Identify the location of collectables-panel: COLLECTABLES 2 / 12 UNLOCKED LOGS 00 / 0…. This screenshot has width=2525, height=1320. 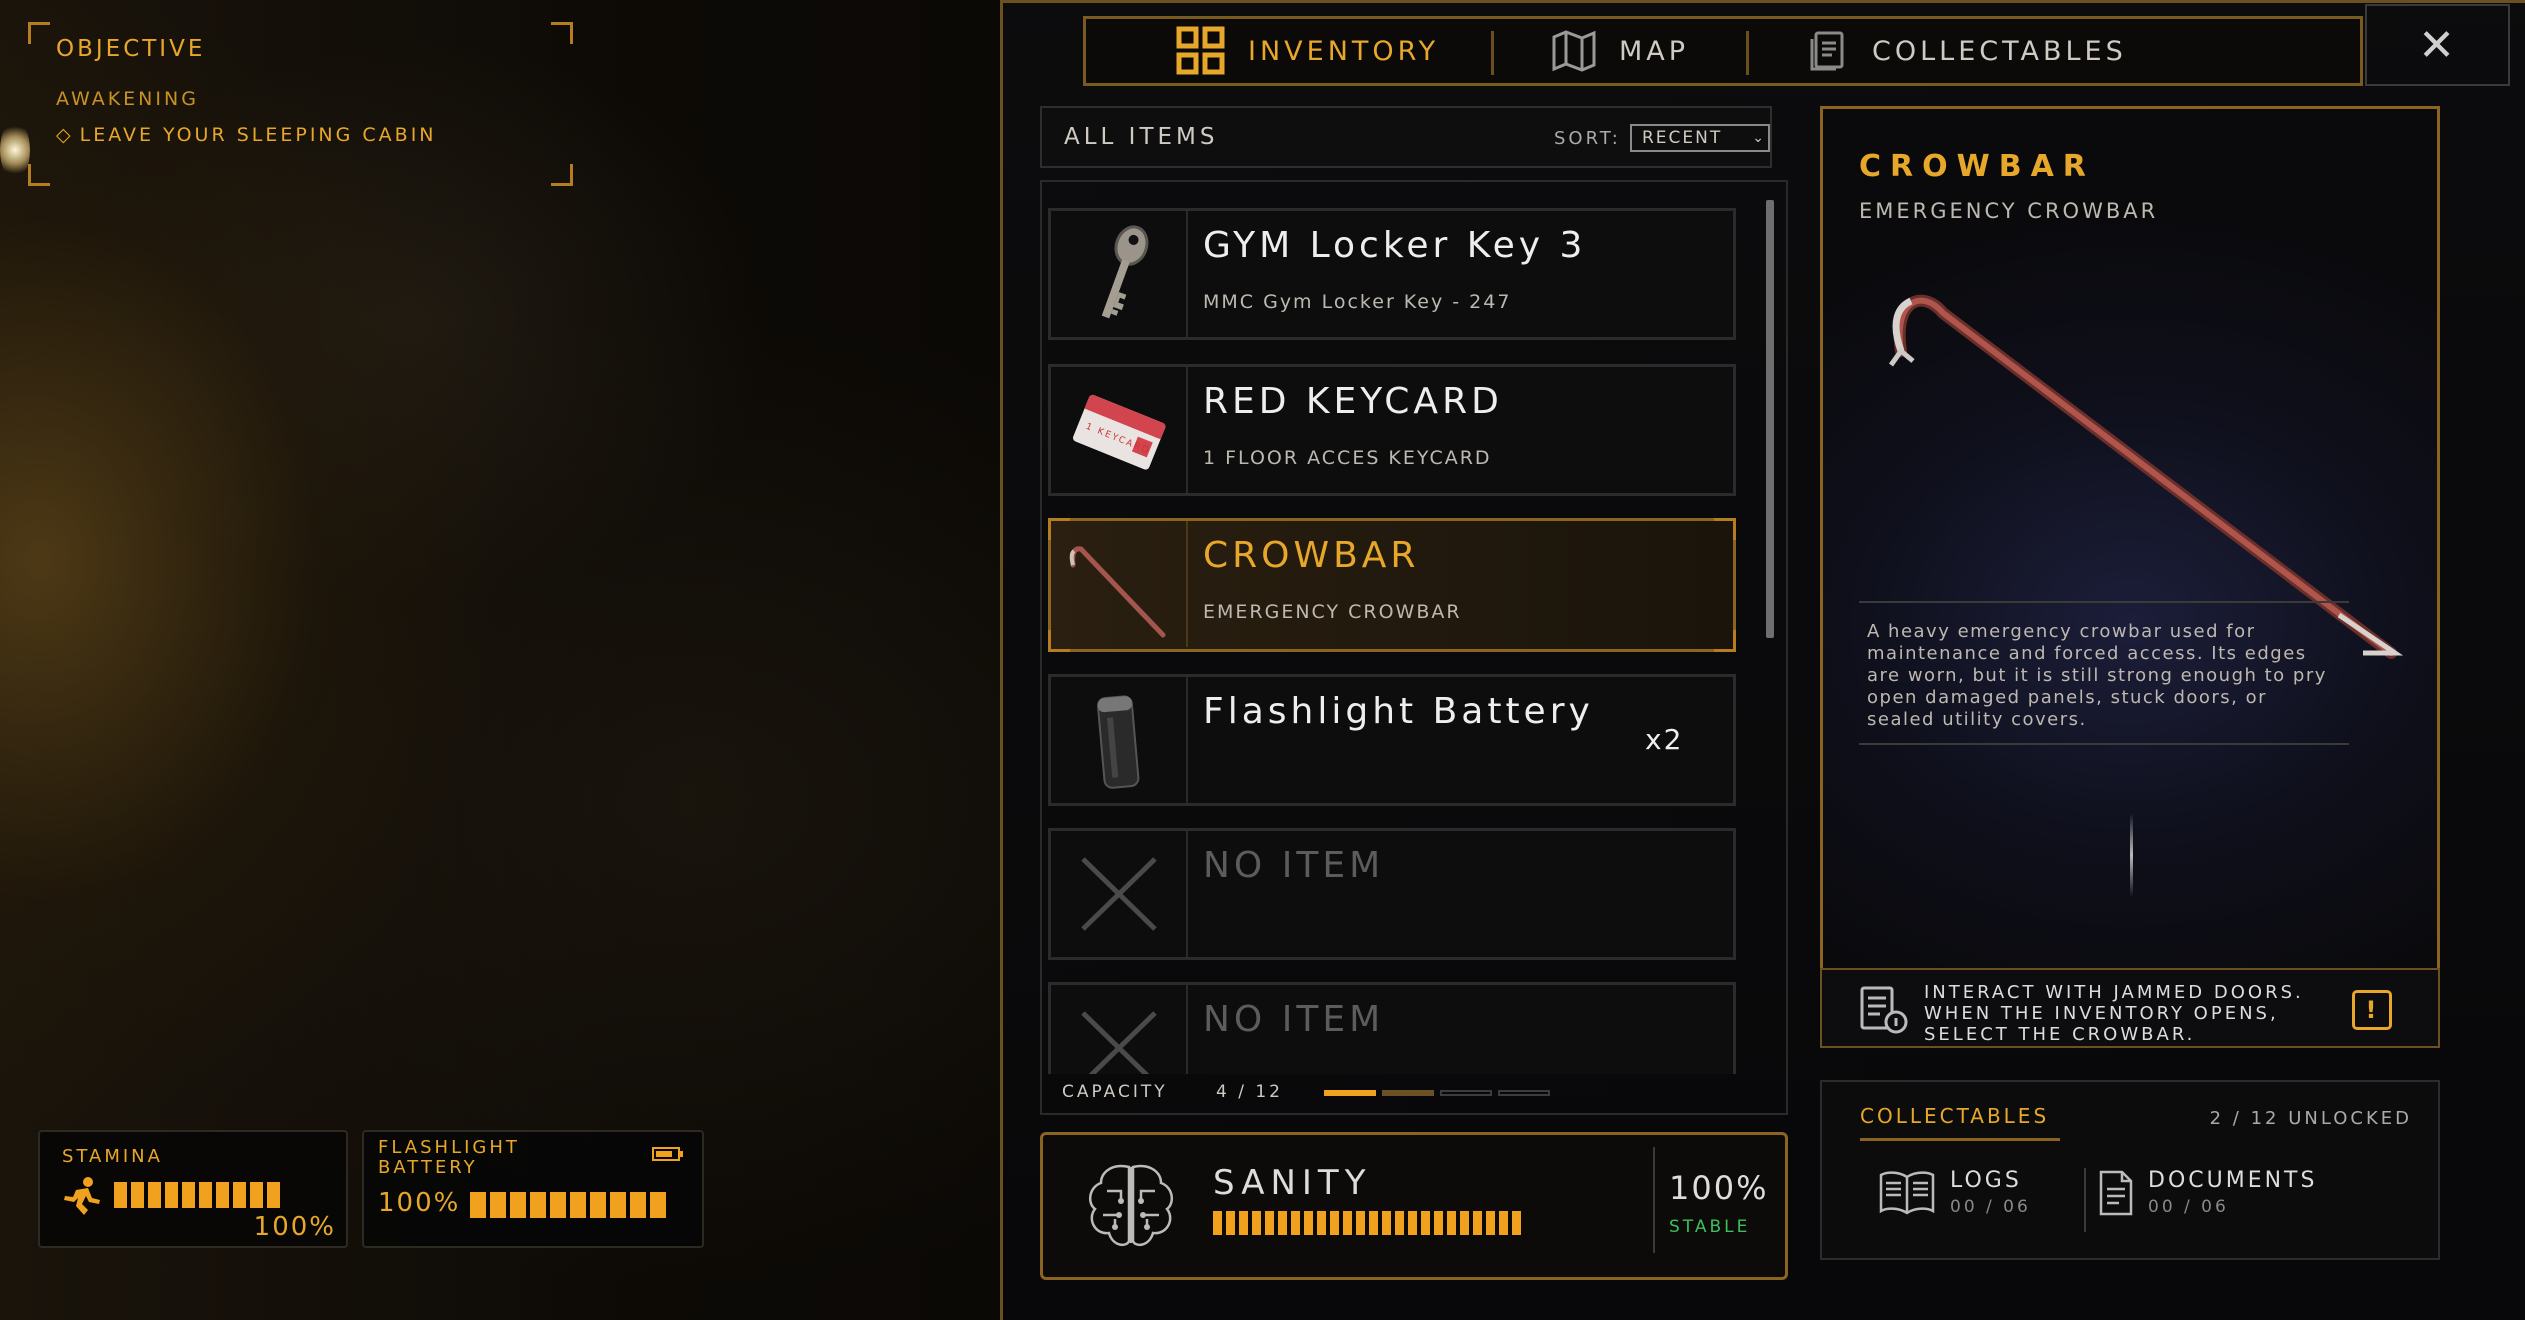
(2130, 1170).